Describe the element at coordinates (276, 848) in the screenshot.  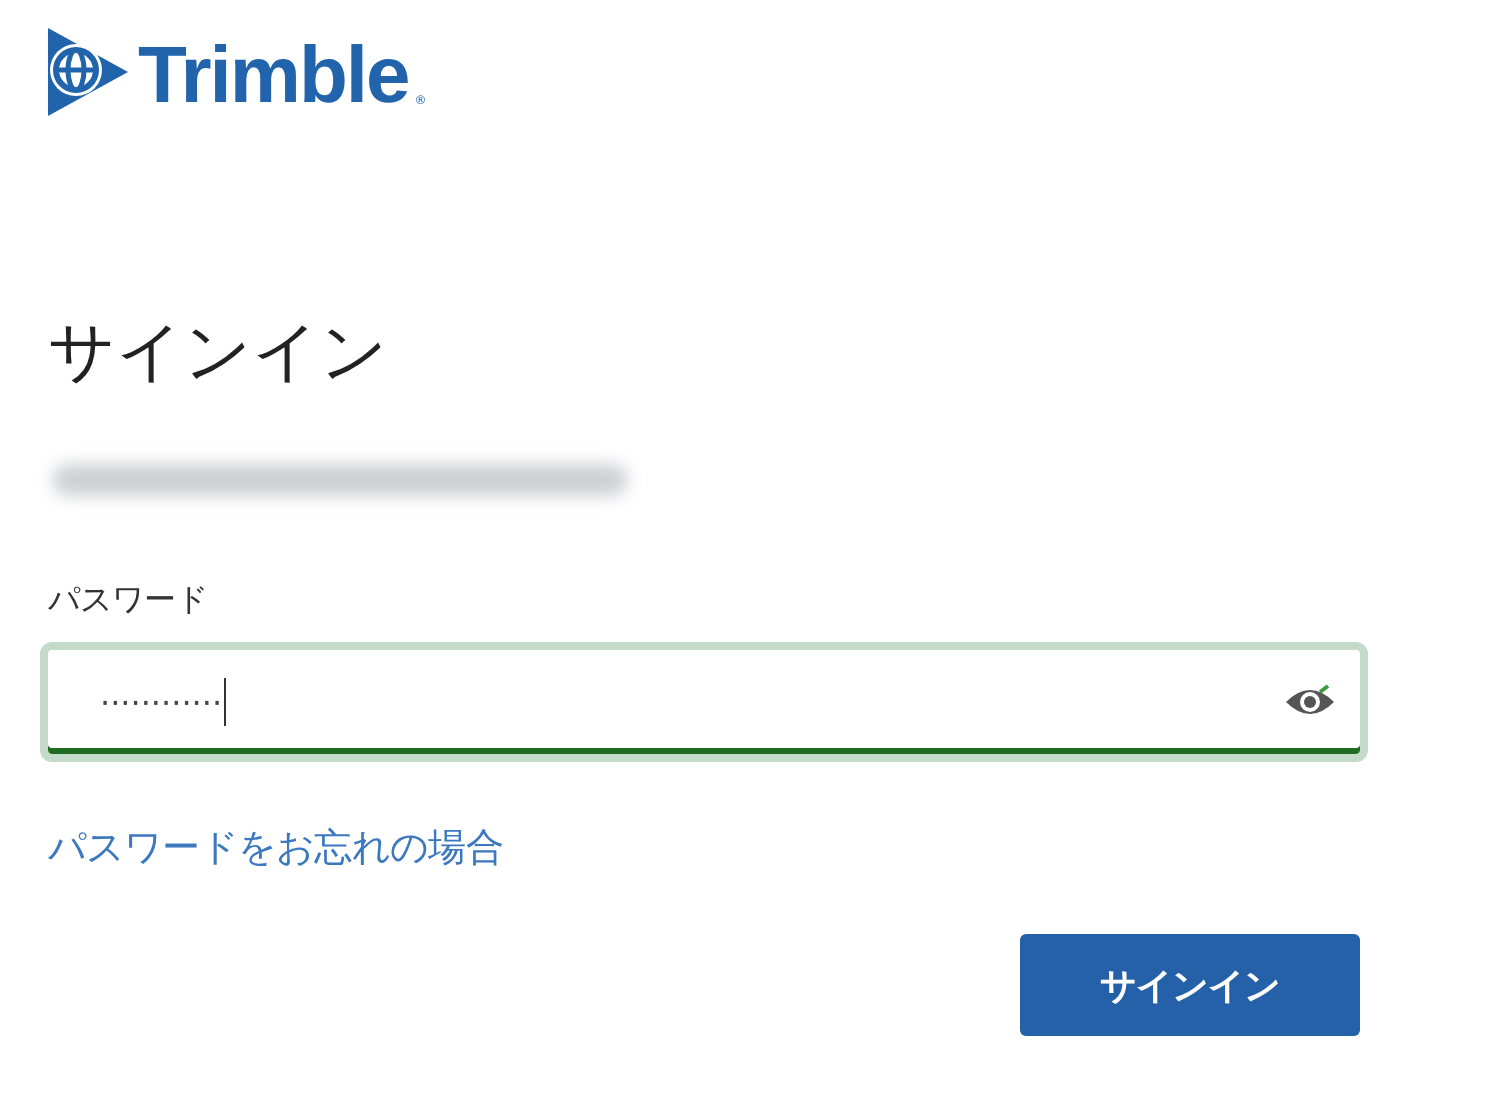
I see `forgot-password-link: パスワードをお忘れの場合` at that location.